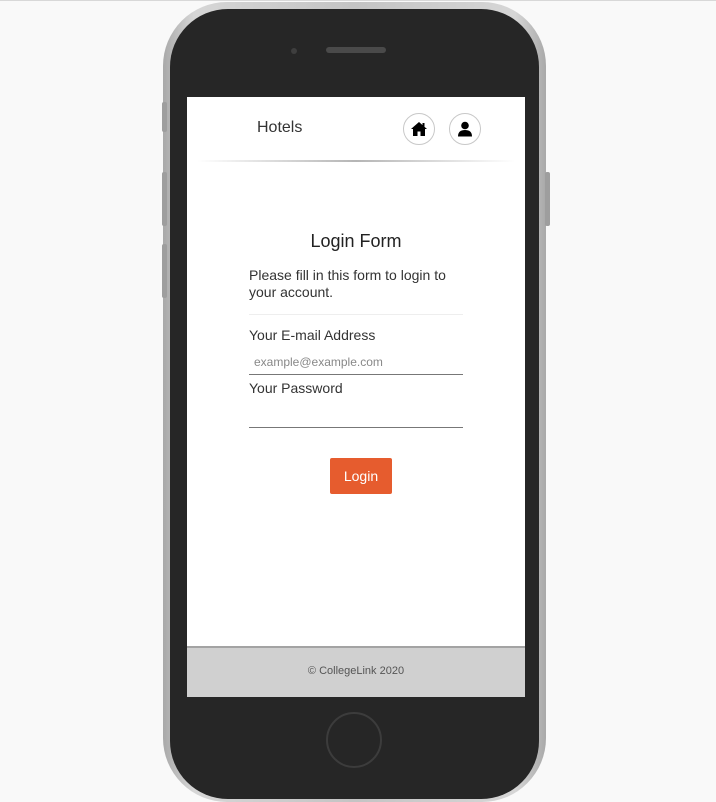 Image resolution: width=716 pixels, height=802 pixels. I want to click on footer-copyright: © CollegeLink 2020, so click(356, 671).